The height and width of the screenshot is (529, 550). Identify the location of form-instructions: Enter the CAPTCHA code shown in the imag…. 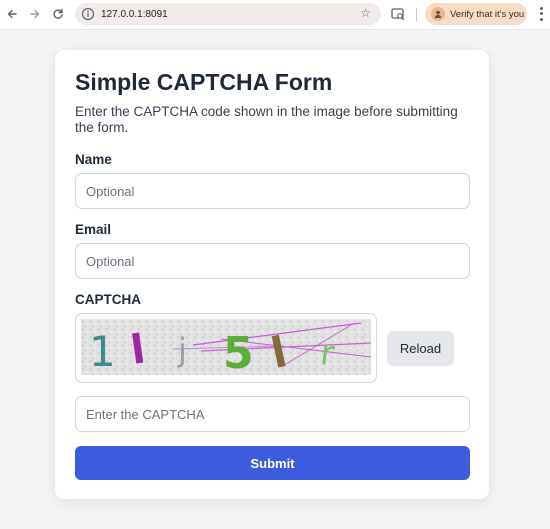
(266, 119).